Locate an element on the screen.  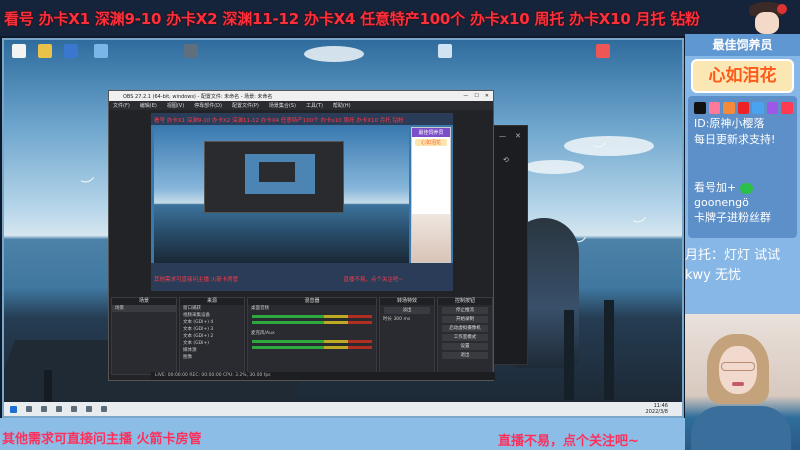
scenes-panel: 场景 场景 is located at coordinates (144, 336).